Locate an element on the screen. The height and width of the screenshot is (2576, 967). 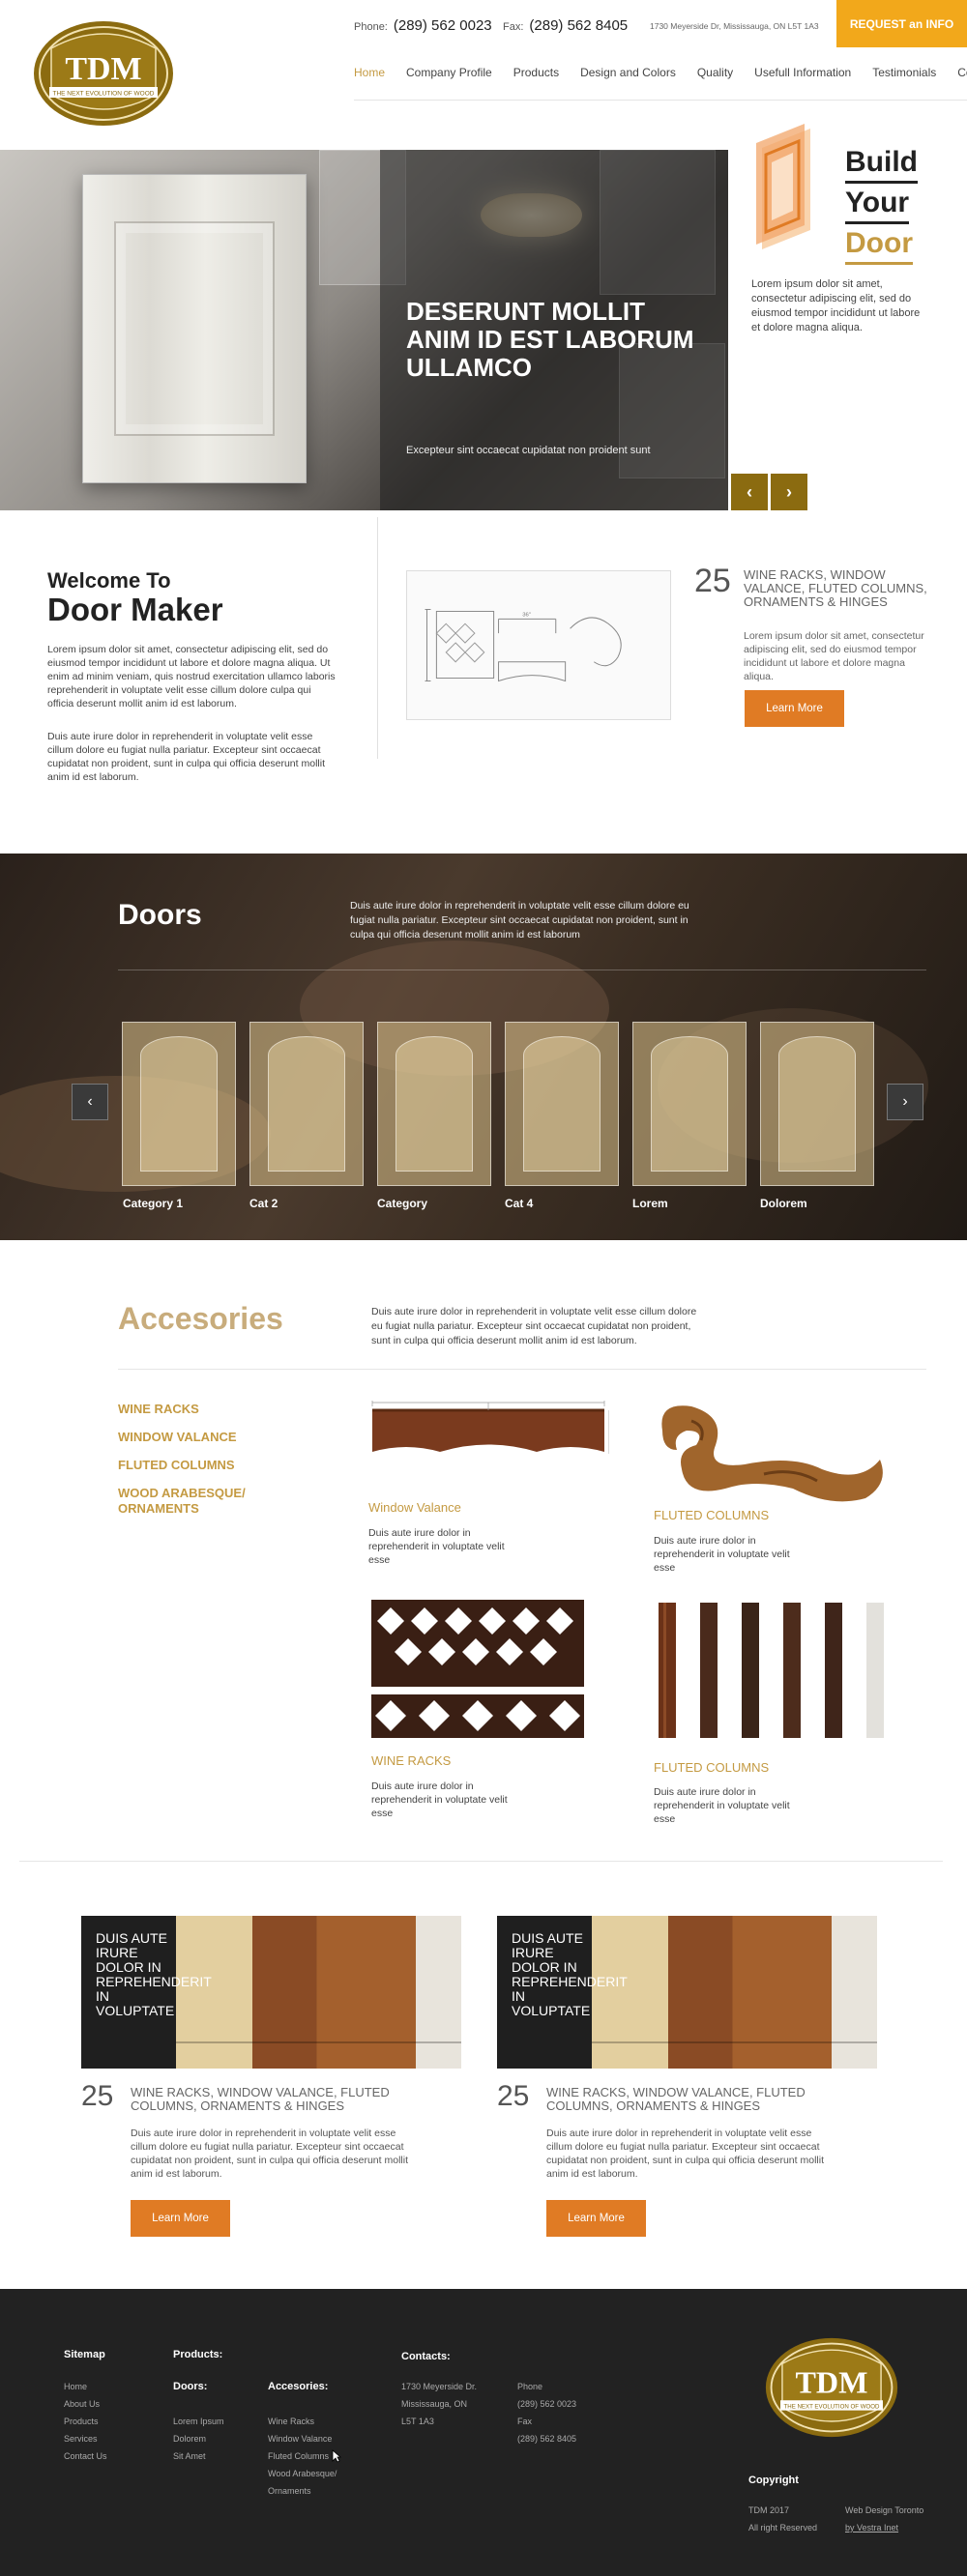
learn-more-button: Learn More is located at coordinates (794, 708).